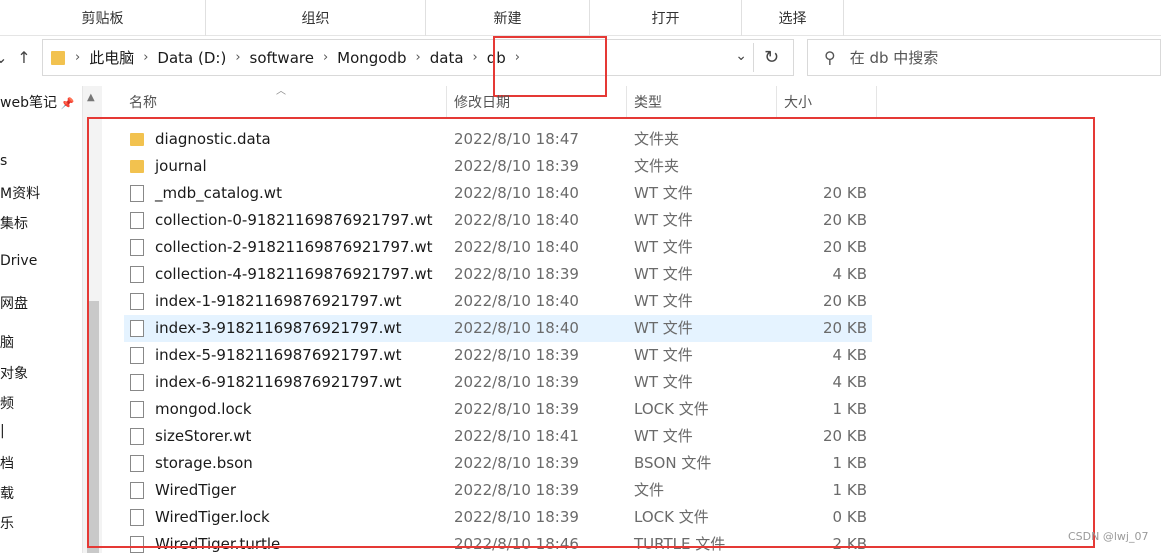 This screenshot has height=553, width=1161. What do you see at coordinates (14, 373) in the screenshot?
I see `nav-item-3d-objects: 对象` at bounding box center [14, 373].